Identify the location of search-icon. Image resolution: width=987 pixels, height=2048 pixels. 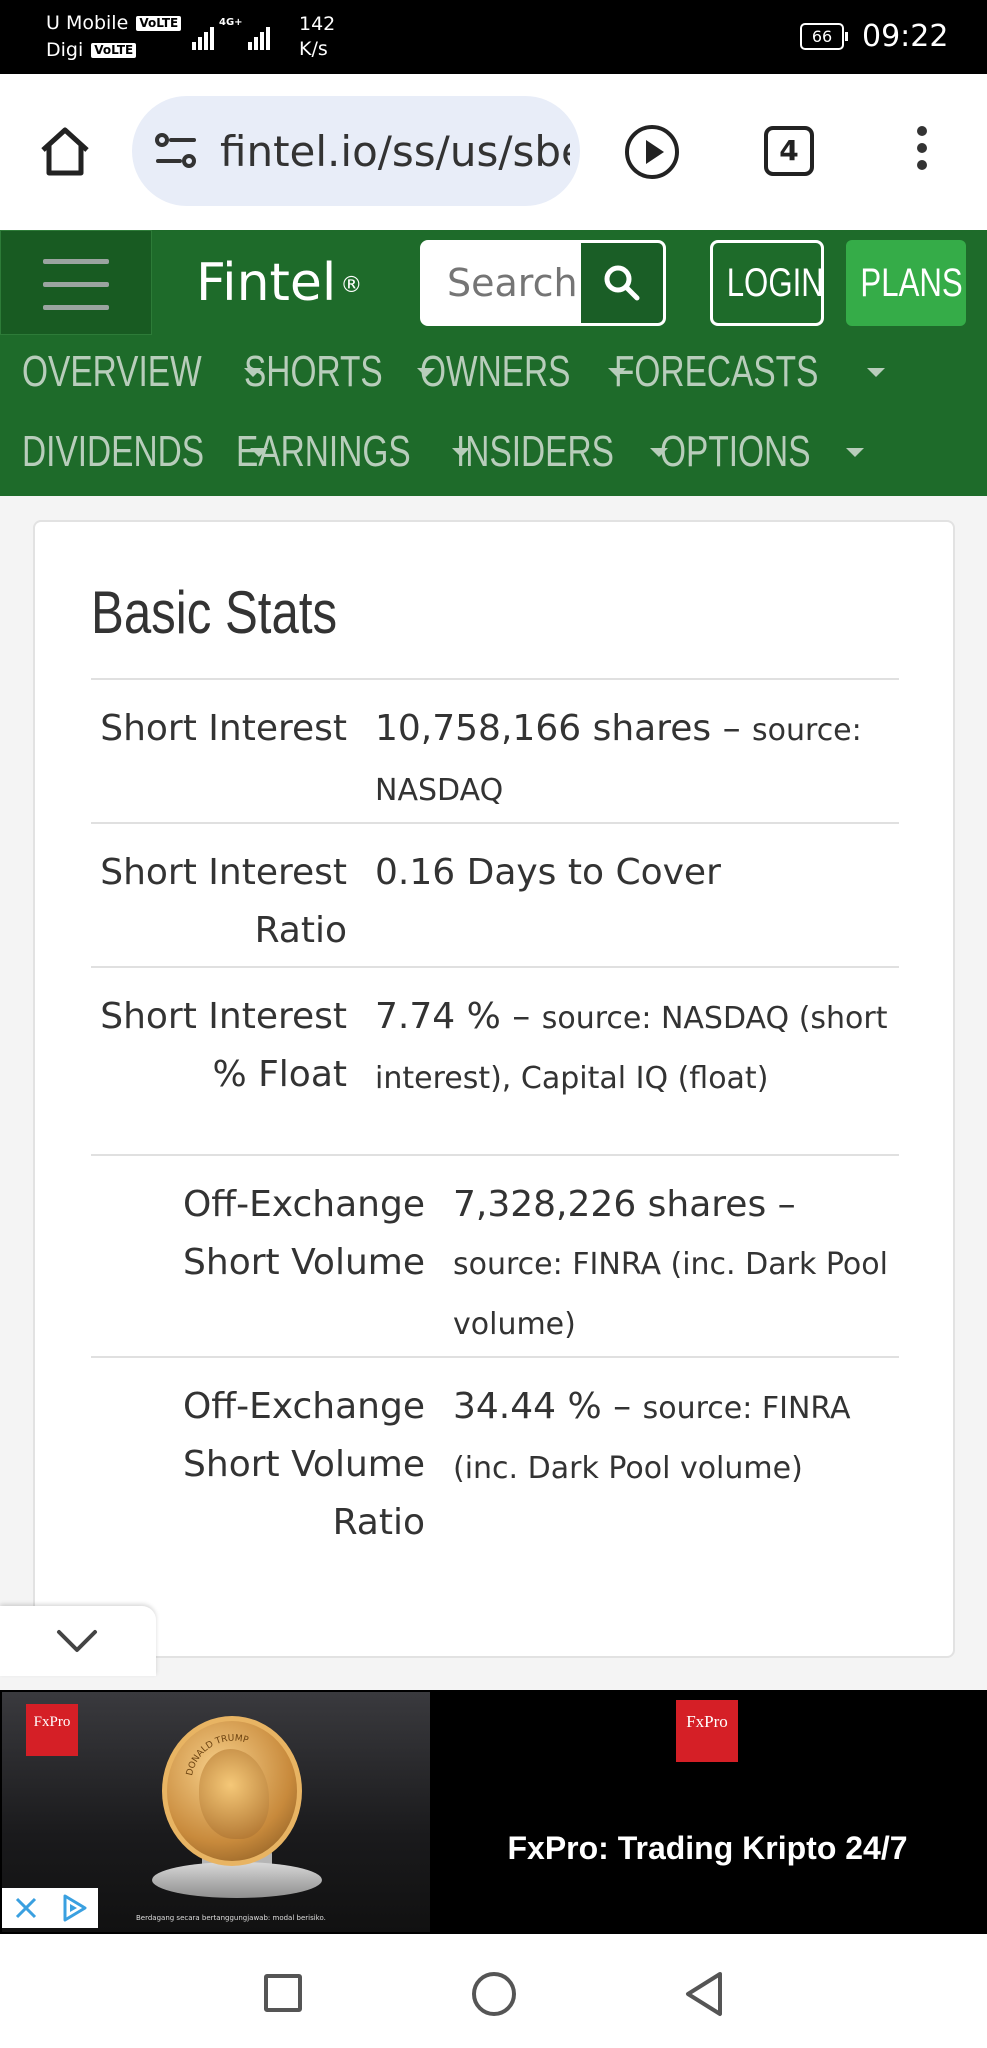
(622, 283).